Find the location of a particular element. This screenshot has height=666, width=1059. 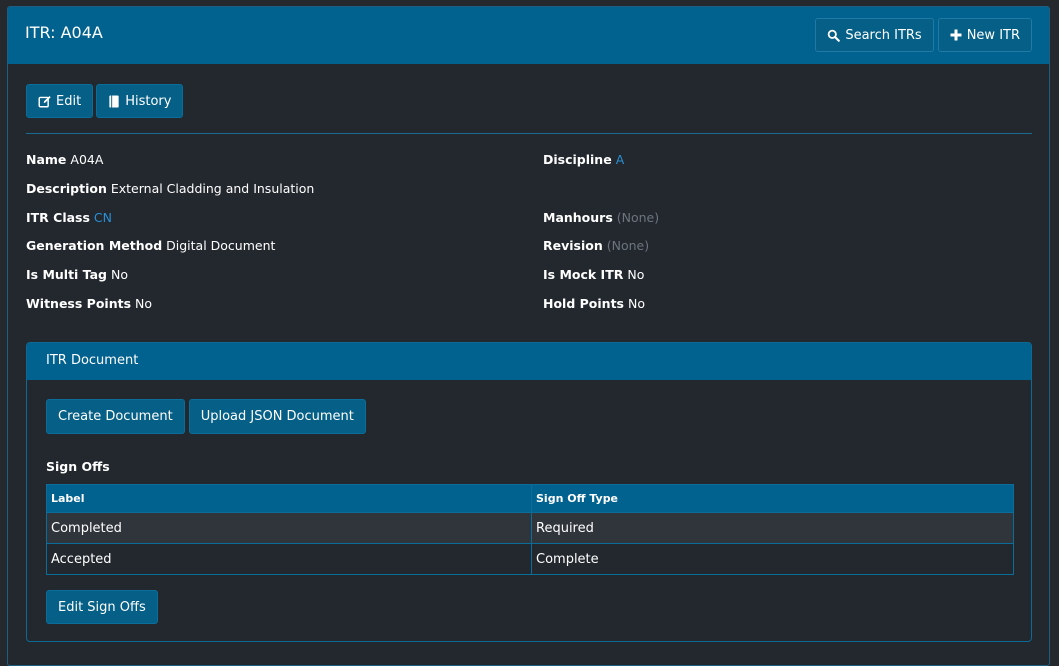

hold-points-value: No is located at coordinates (636, 303).